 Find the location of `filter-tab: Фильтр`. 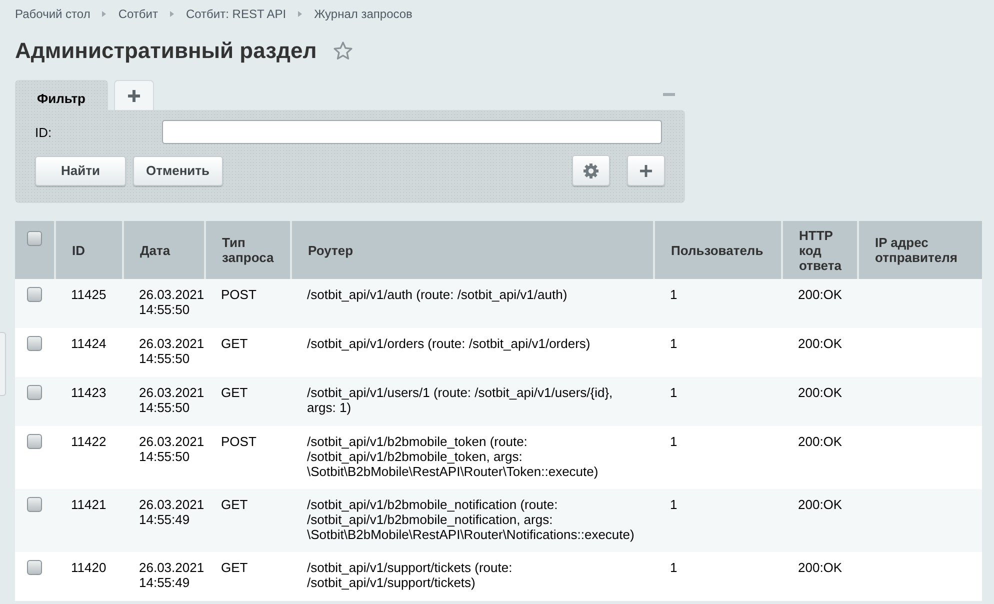

filter-tab: Фильтр is located at coordinates (61, 95).